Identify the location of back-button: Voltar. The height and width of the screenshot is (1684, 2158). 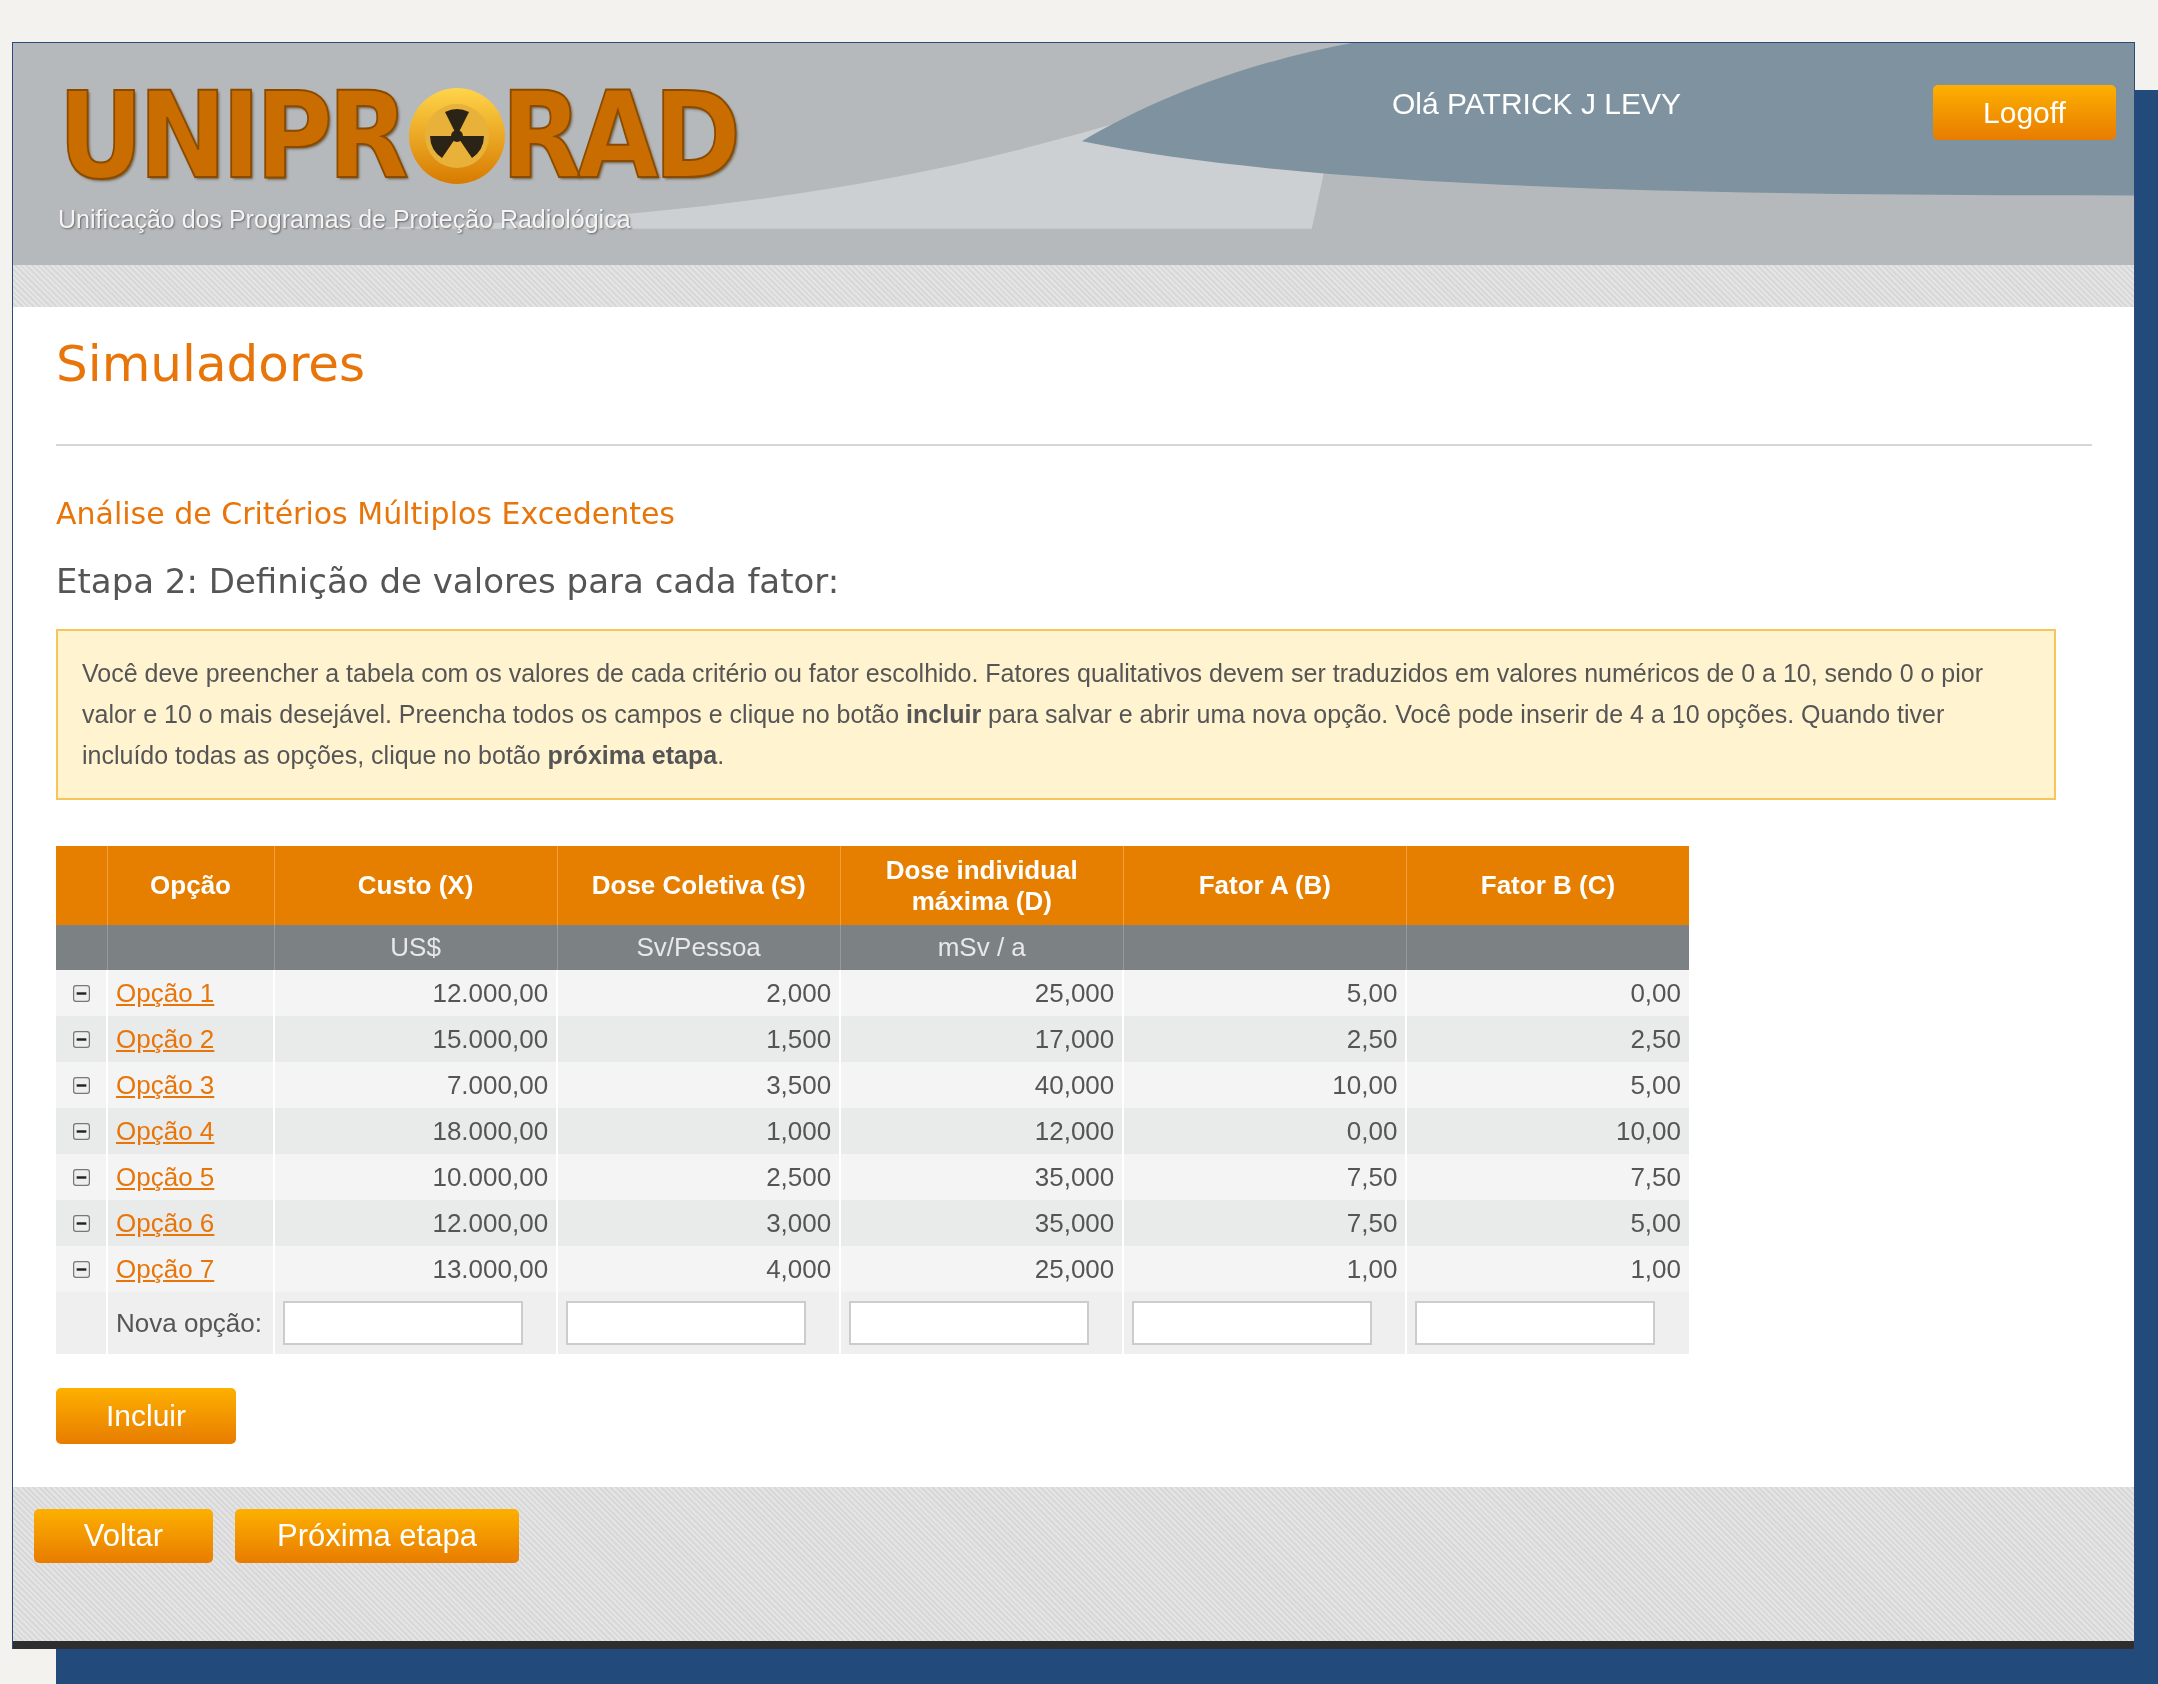
(123, 1535).